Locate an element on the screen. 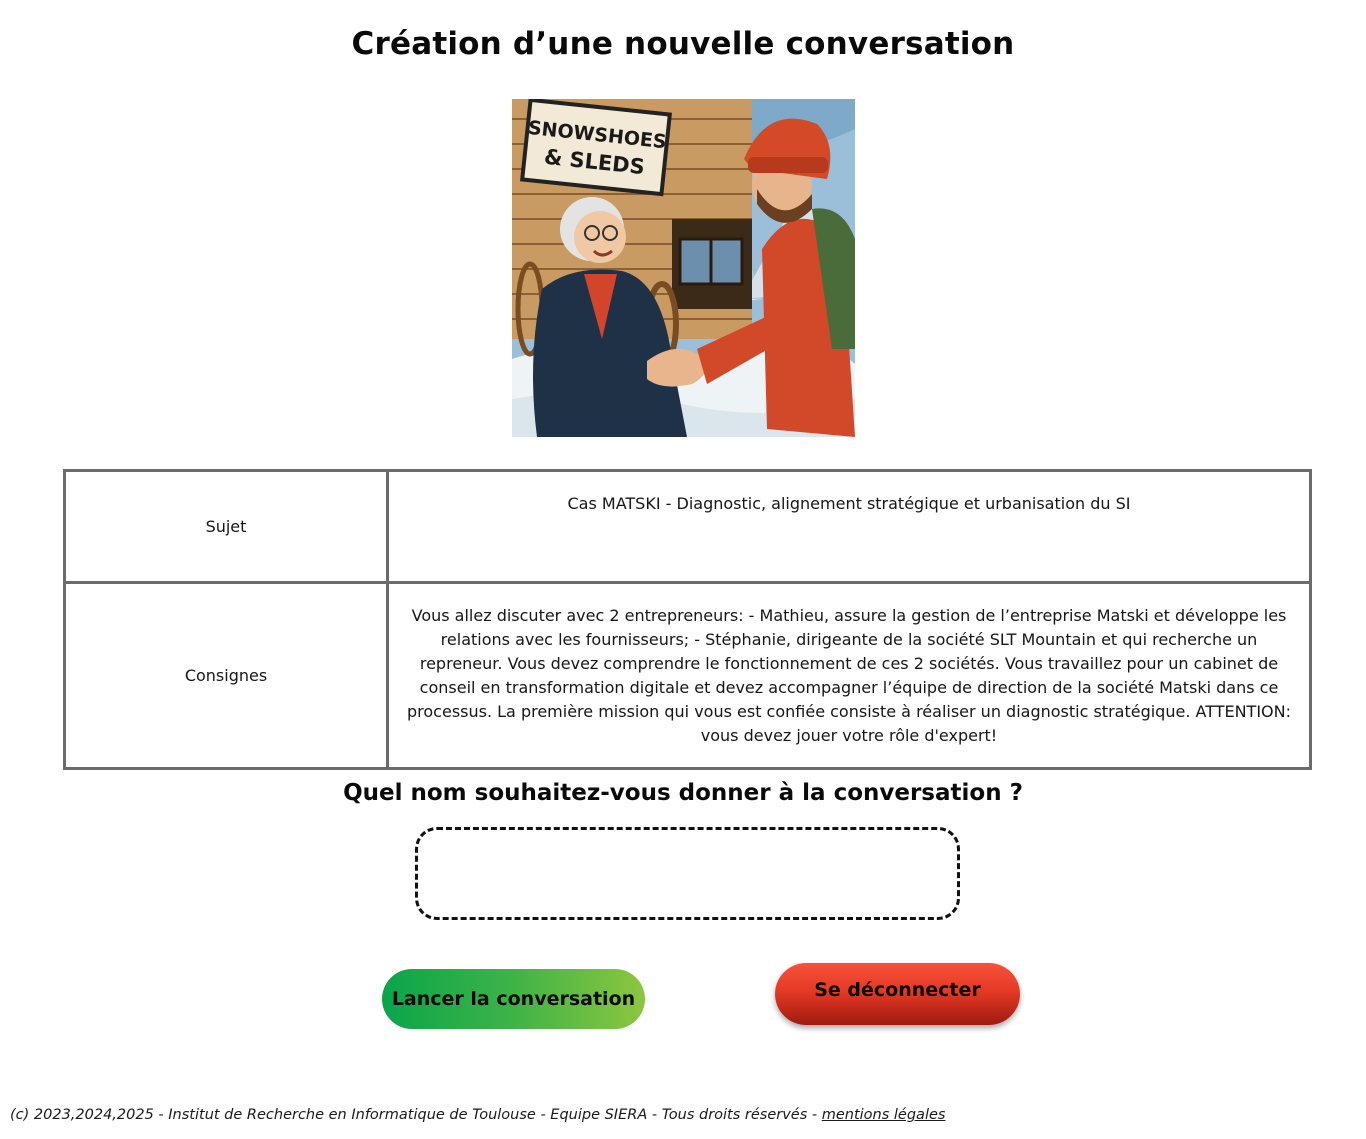  legal-notice-link: mentions légales is located at coordinates (884, 1115).